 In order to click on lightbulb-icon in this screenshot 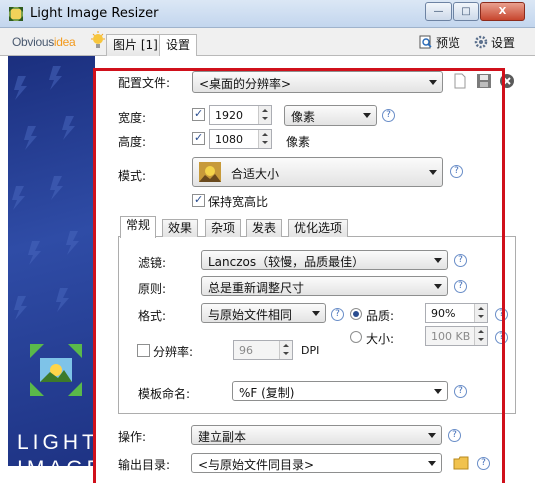, I will do `click(98, 39)`.